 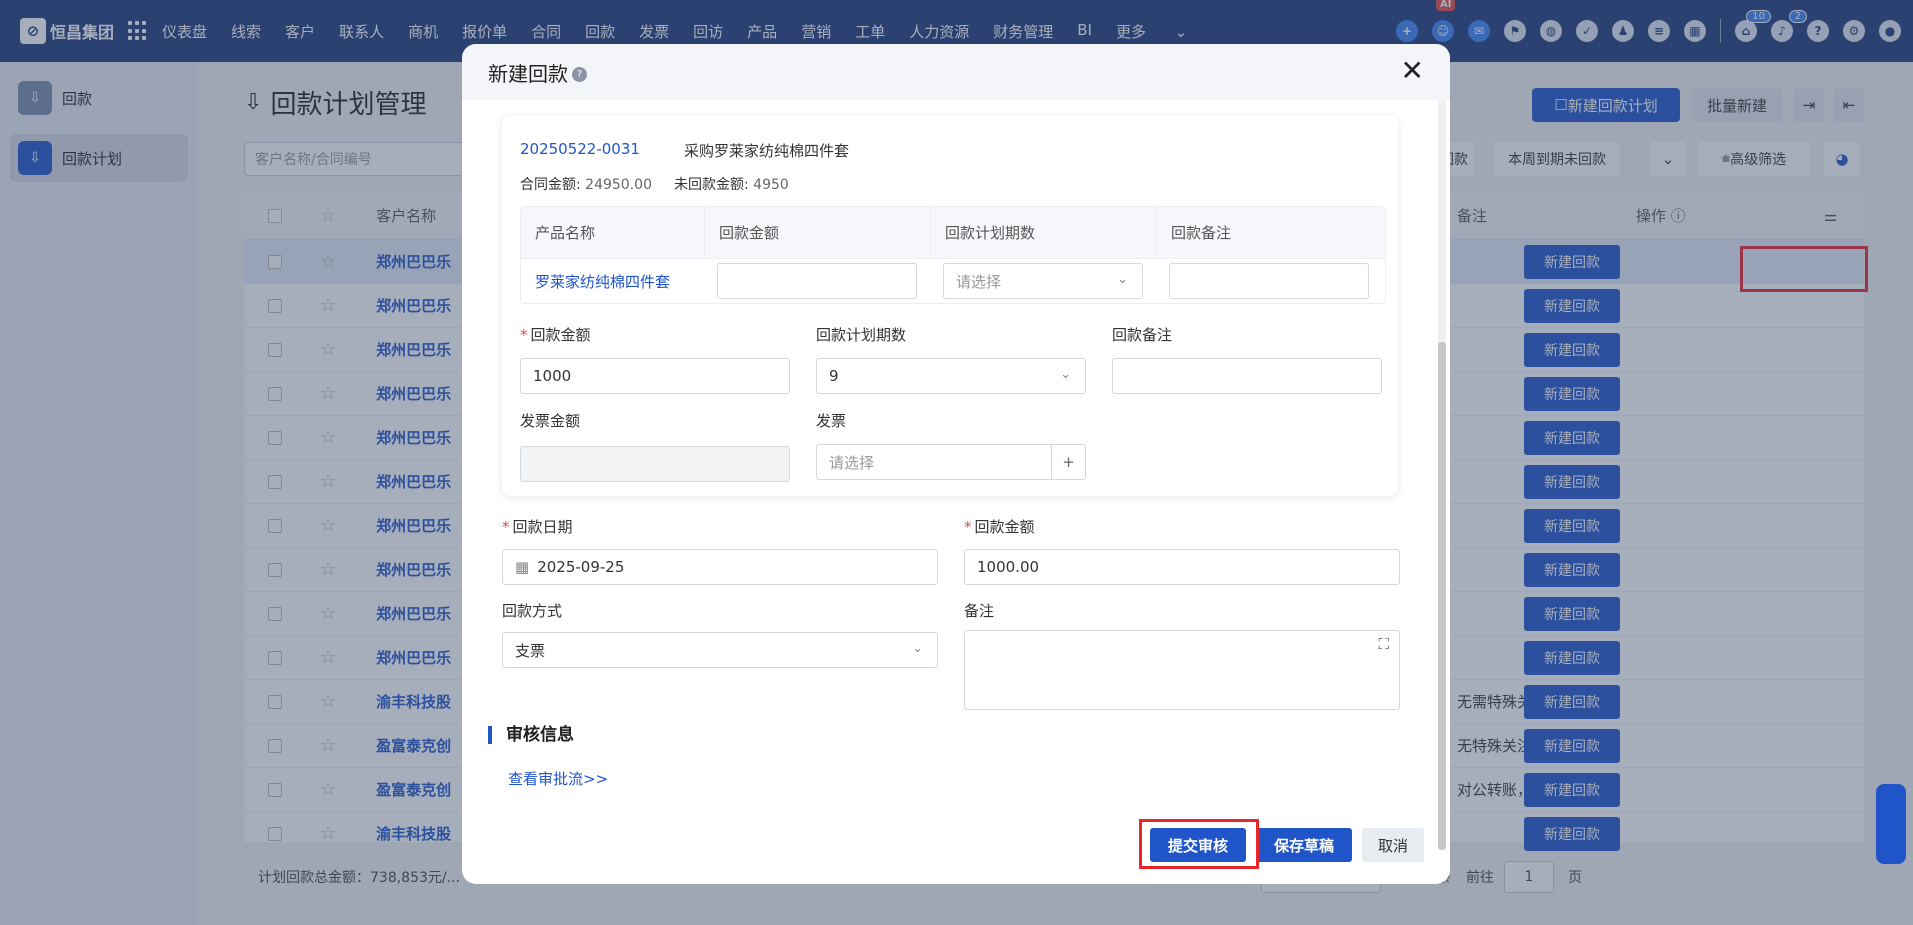 What do you see at coordinates (1182, 567) in the screenshot?
I see `pay-amount-input: 1000.00` at bounding box center [1182, 567].